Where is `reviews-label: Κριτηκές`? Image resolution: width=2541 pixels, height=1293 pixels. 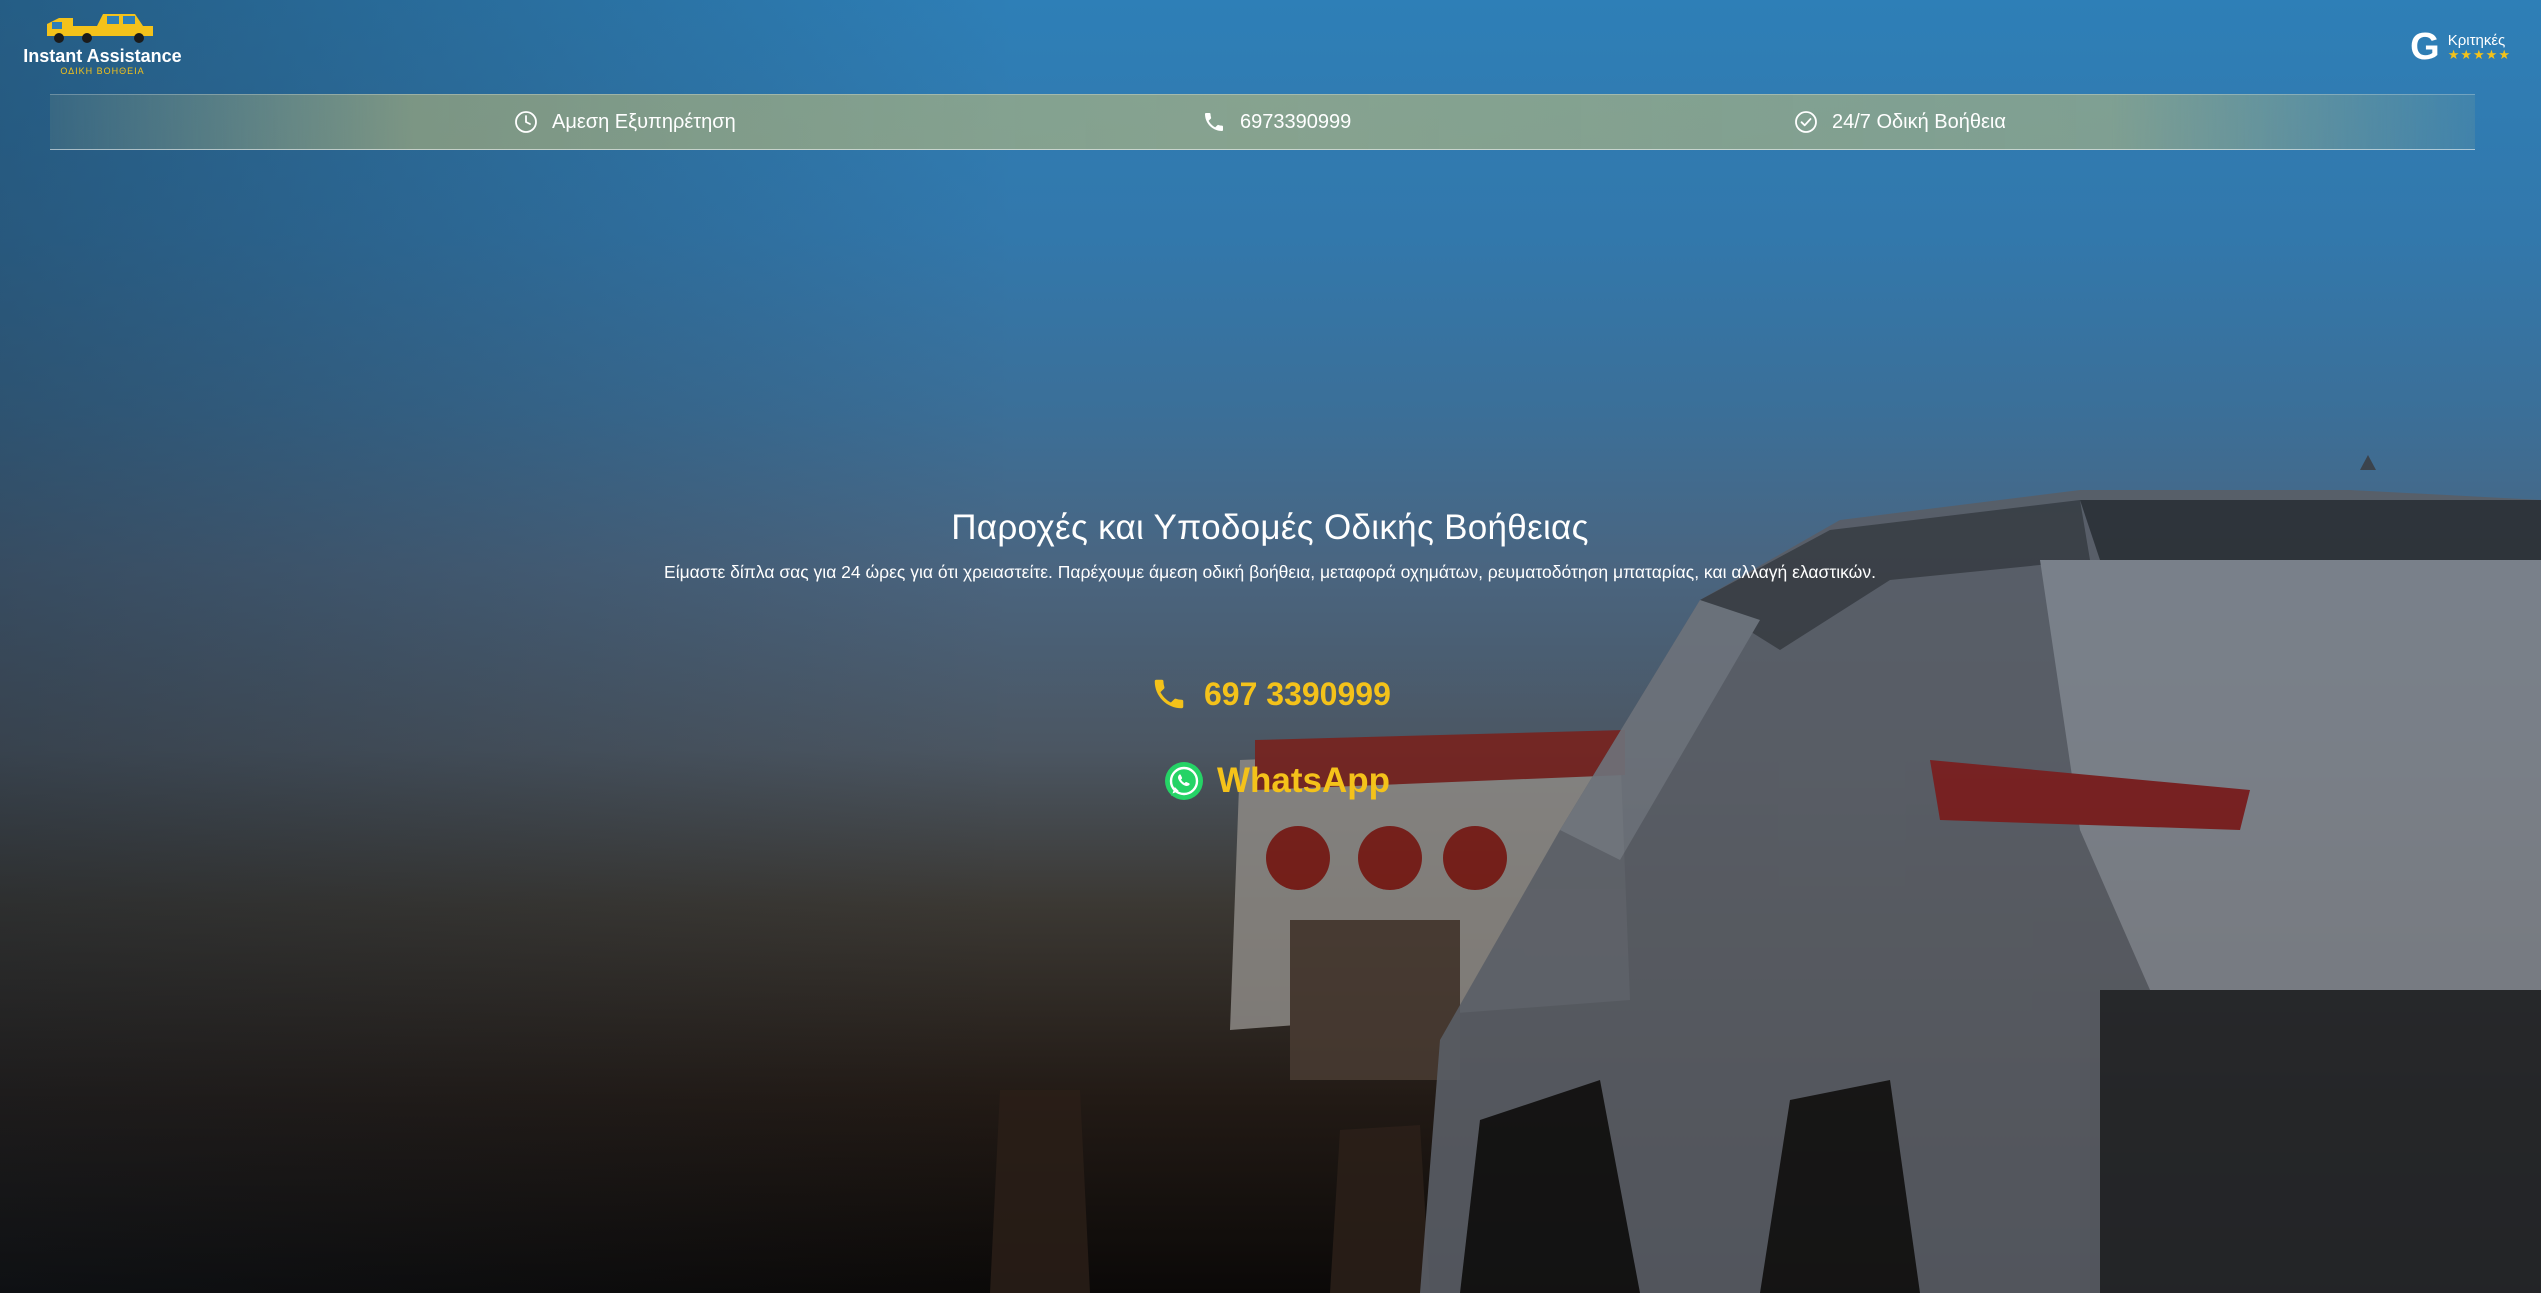
reviews-label: Κριτηκές is located at coordinates (2476, 40).